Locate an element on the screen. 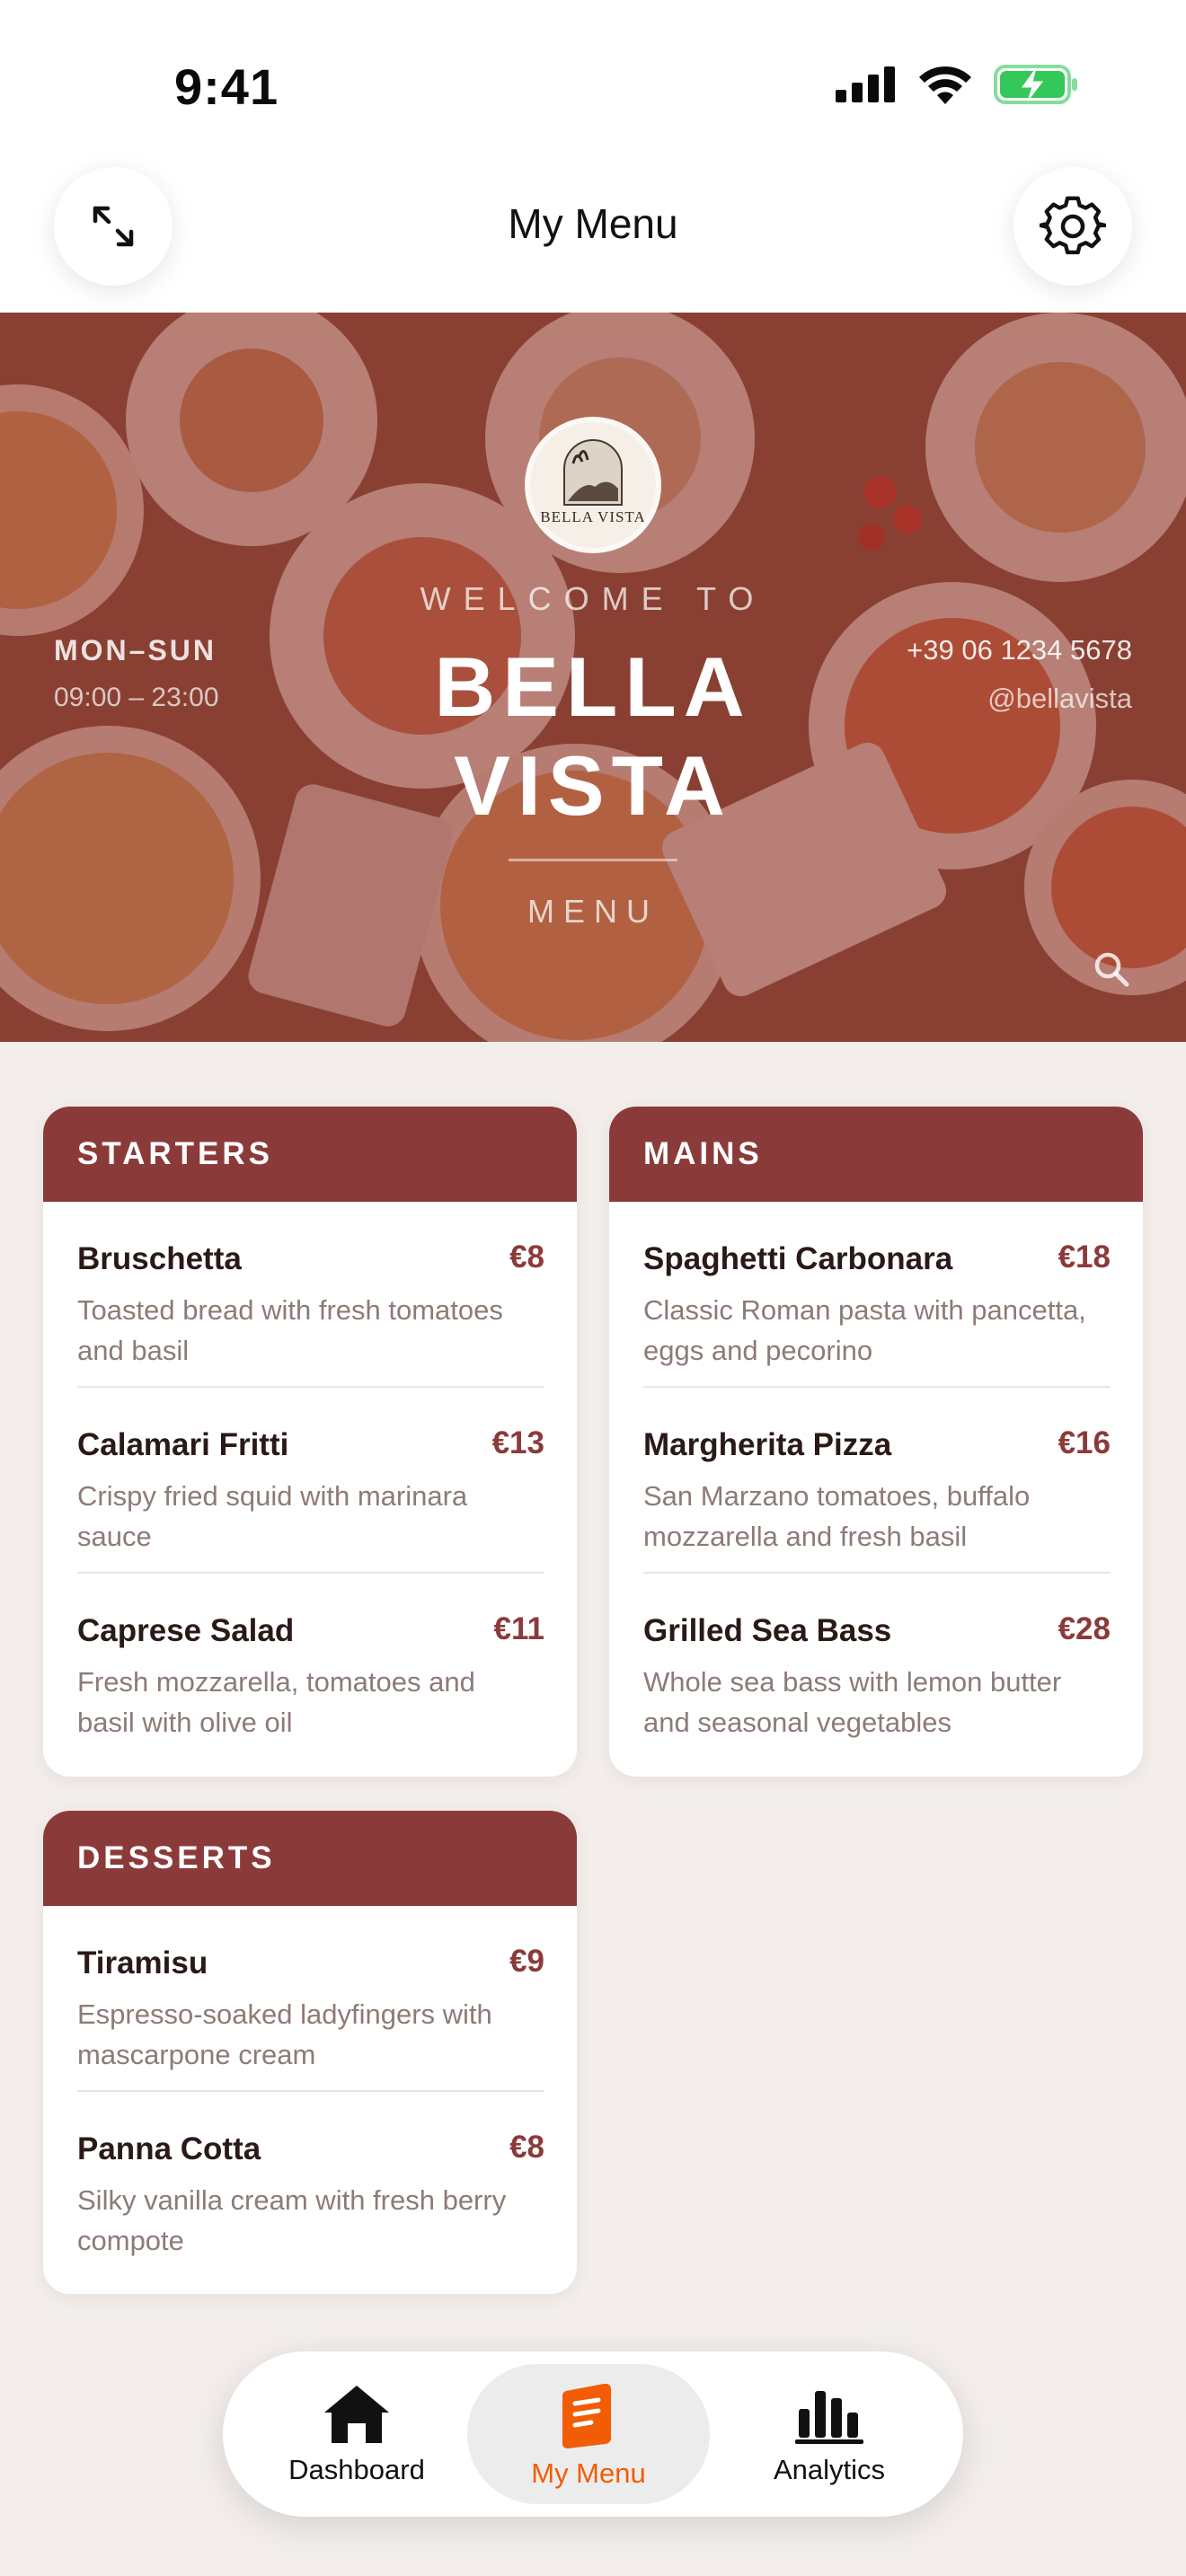  section-title: STARTERS is located at coordinates (175, 1153).